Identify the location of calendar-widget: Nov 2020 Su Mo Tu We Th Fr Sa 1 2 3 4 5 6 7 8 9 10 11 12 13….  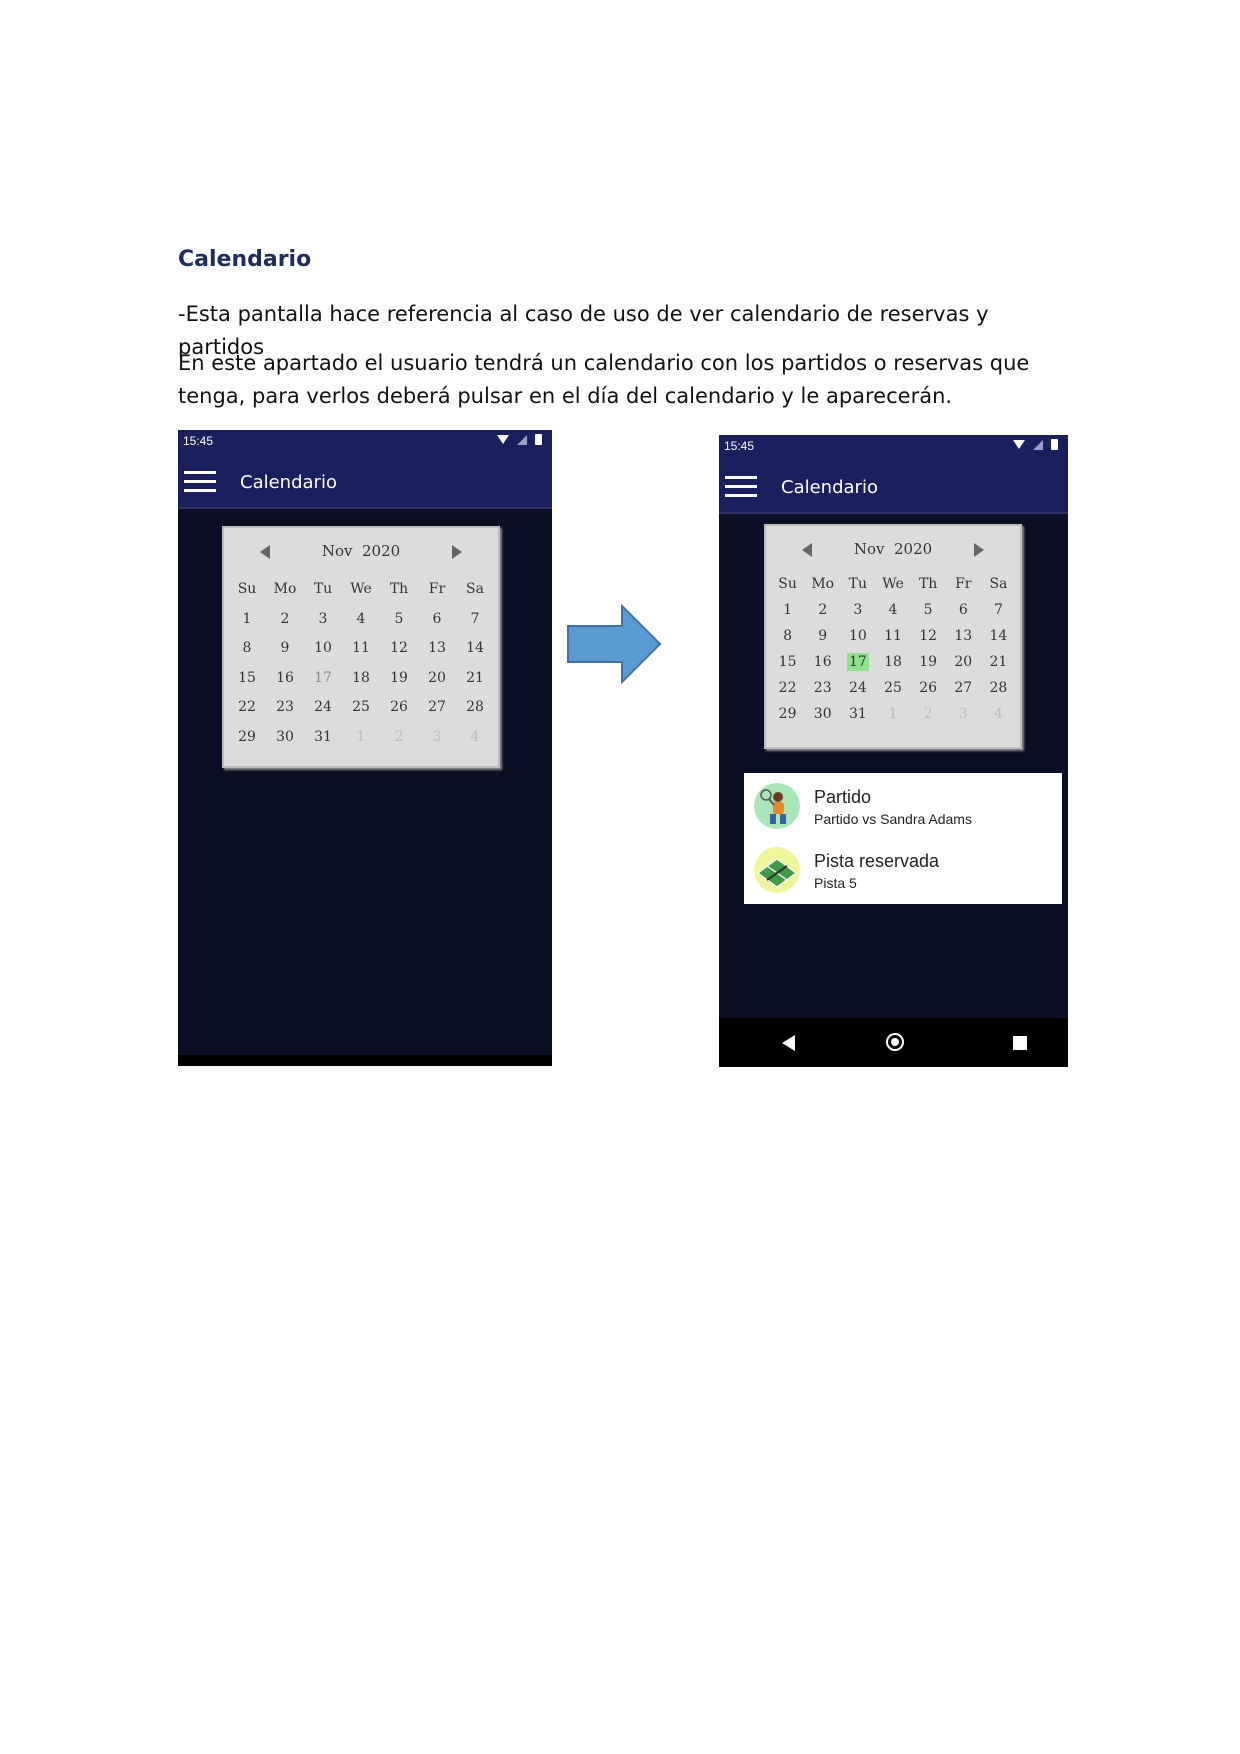
(893, 636).